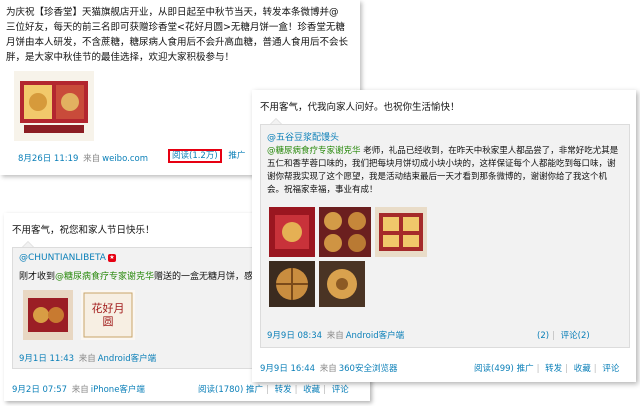  I want to click on mooncake-gift-box-image, so click(54, 106).